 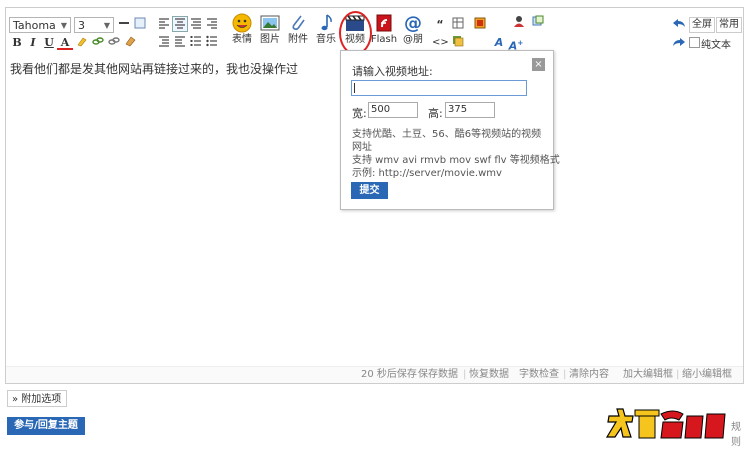 What do you see at coordinates (516, 44) in the screenshot?
I see `superscript-icon: A+` at bounding box center [516, 44].